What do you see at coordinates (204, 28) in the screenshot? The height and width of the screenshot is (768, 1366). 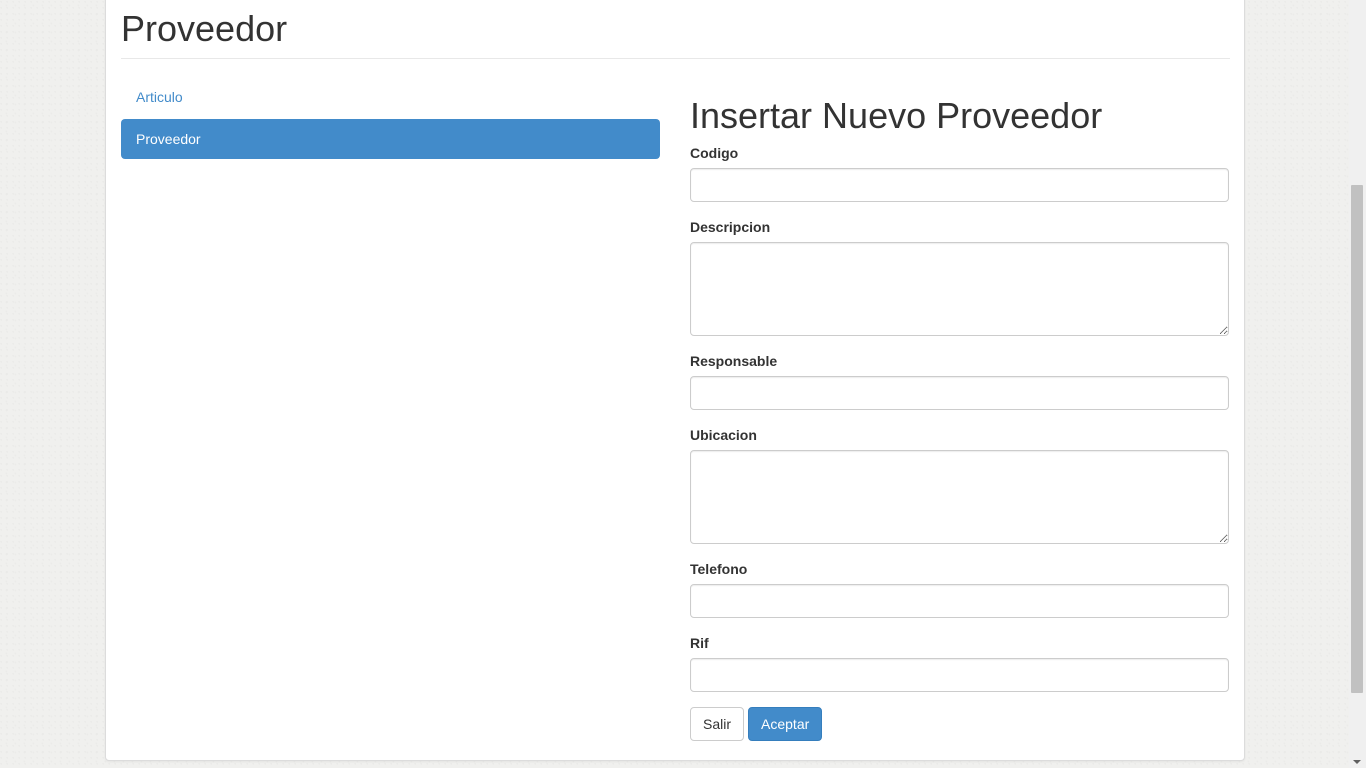 I see `page-title: Proveedor` at bounding box center [204, 28].